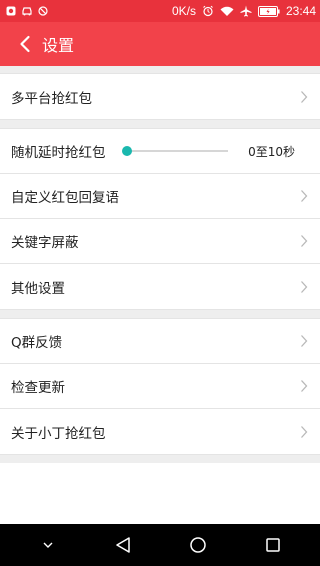 This screenshot has width=320, height=566. I want to click on recents-nav-button, so click(273, 545).